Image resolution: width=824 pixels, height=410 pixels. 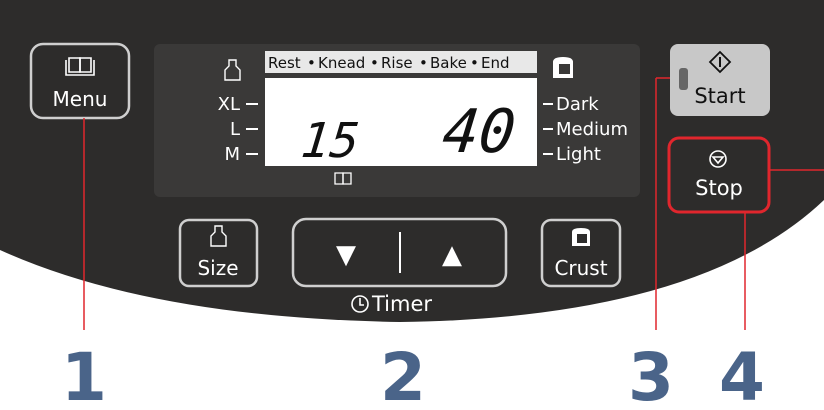 What do you see at coordinates (651, 374) in the screenshot?
I see `callout-number-3: 3` at bounding box center [651, 374].